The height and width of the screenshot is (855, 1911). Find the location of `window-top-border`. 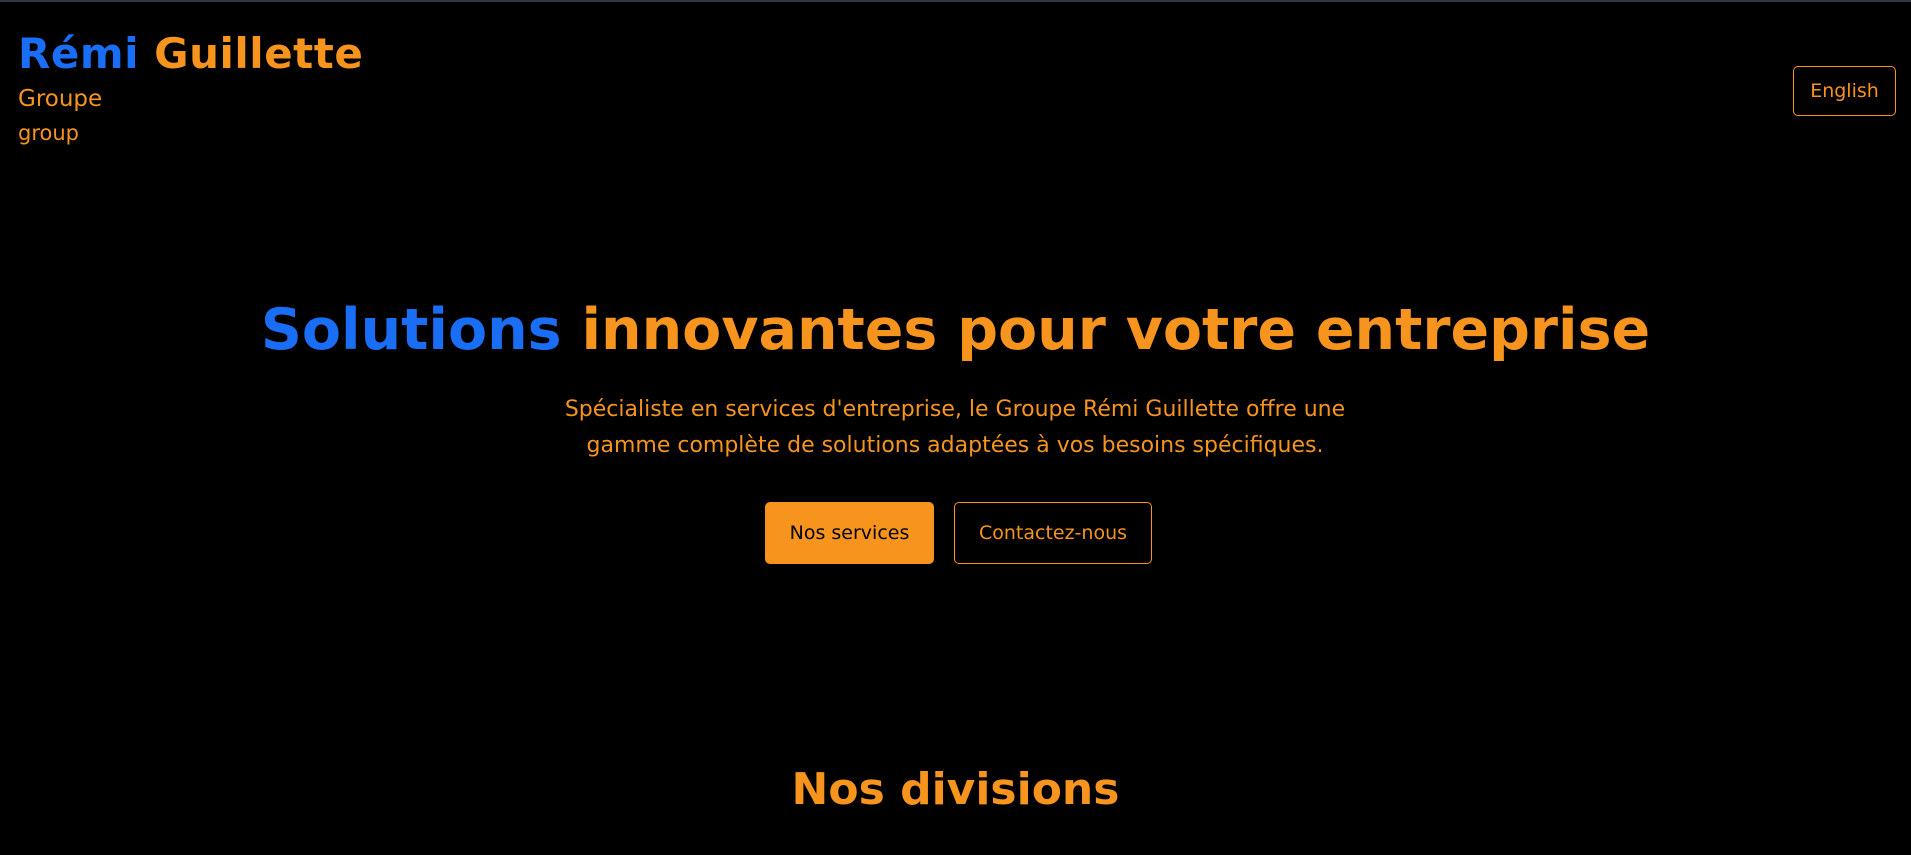

window-top-border is located at coordinates (955, 1).